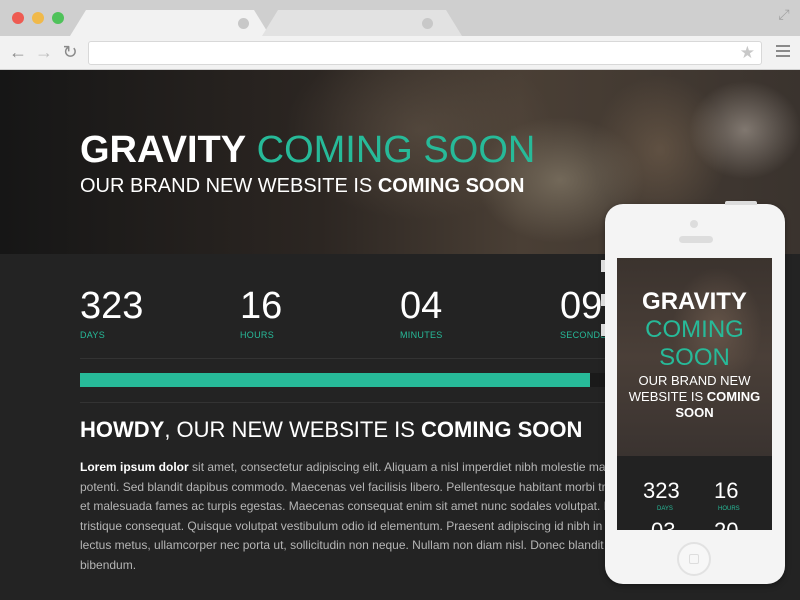 The width and height of the screenshot is (800, 600). I want to click on reload-icon: ↻, so click(70, 52).